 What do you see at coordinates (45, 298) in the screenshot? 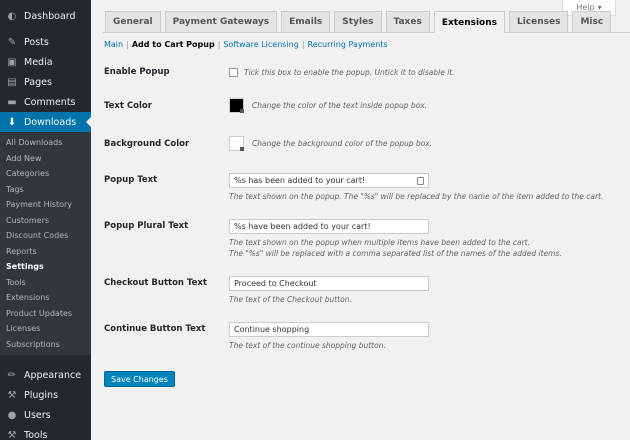
I see `submenu-extensions: Extensions` at bounding box center [45, 298].